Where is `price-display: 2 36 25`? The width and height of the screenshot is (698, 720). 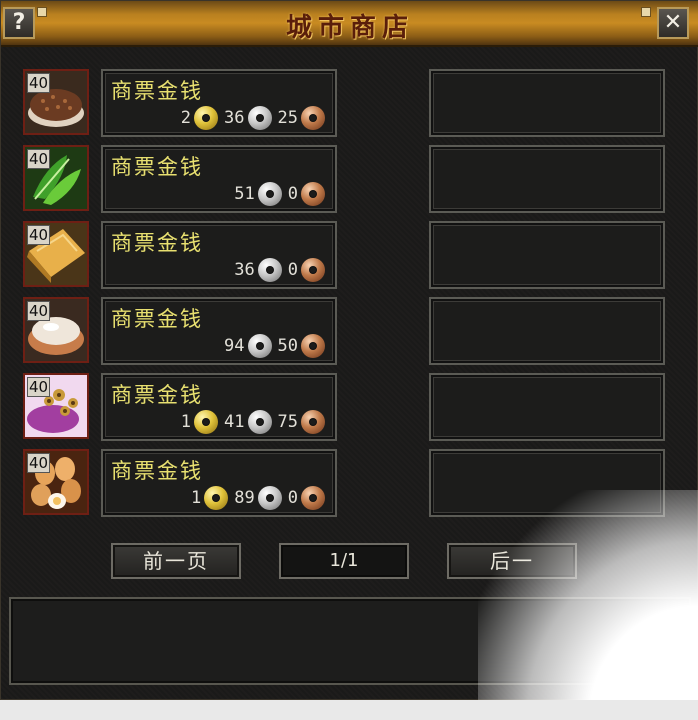
price-display: 2 36 25 is located at coordinates (250, 118).